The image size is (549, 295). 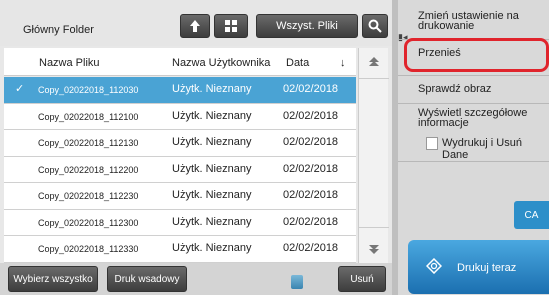 I want to click on batch-print-button: Druk wsadowy, so click(x=147, y=279).